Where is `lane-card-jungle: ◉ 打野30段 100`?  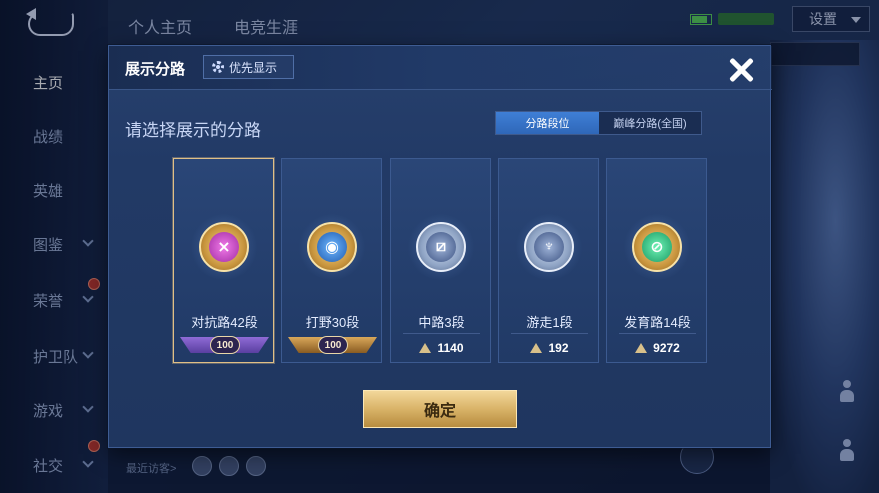
lane-card-jungle: ◉ 打野30段 100 is located at coordinates (331, 260).